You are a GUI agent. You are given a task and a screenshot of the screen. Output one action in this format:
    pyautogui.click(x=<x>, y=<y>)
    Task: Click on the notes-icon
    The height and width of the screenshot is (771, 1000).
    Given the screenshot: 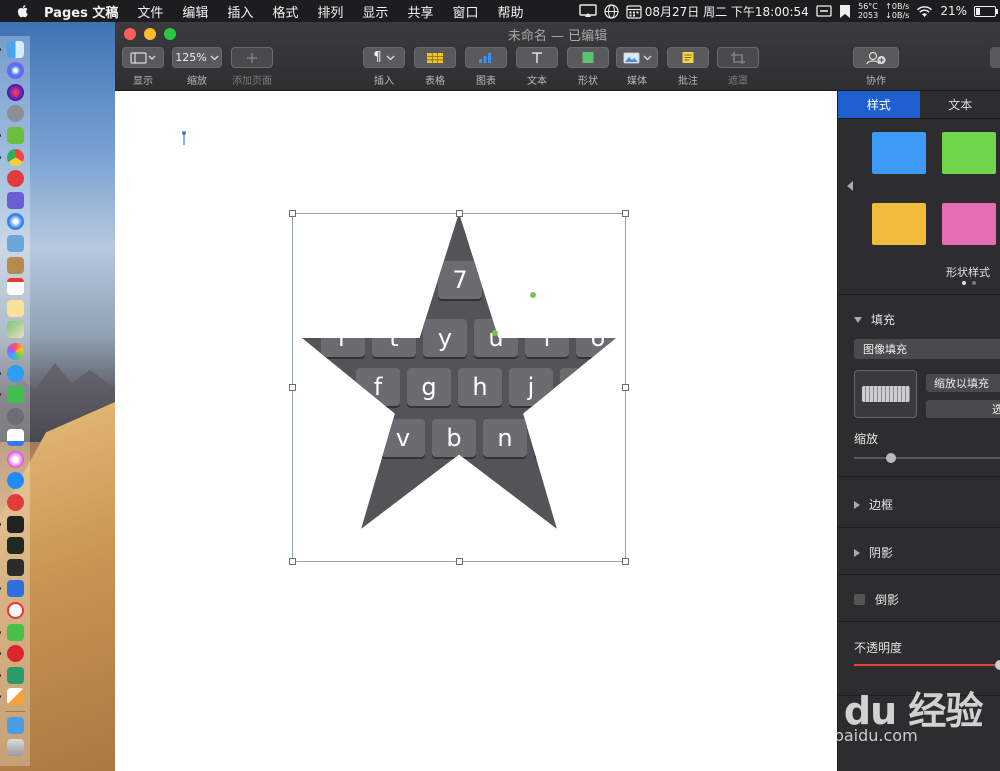 What is the action you would take?
    pyautogui.click(x=15, y=308)
    